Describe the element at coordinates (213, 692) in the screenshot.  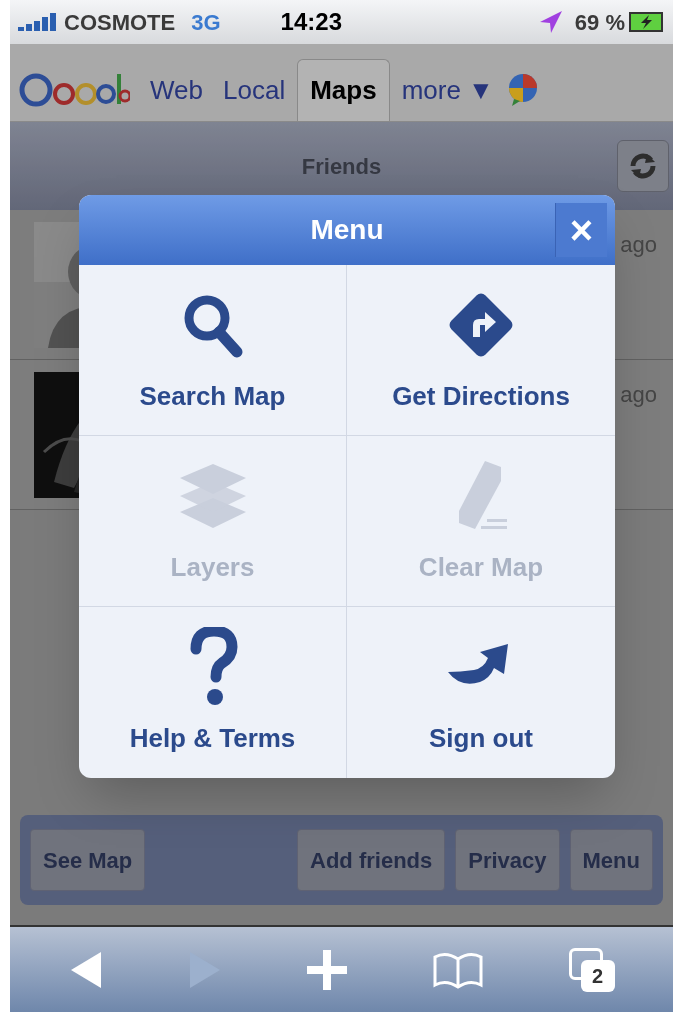
I see `menu-item: Help & Terms` at that location.